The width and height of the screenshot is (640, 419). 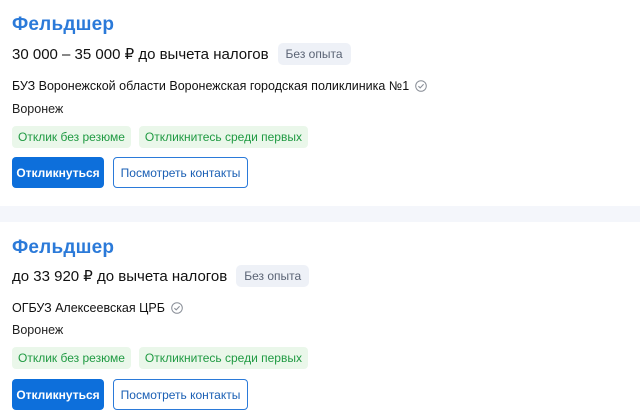 What do you see at coordinates (120, 276) in the screenshot?
I see `salary: до 33 920 ₽ до вычета налогов` at bounding box center [120, 276].